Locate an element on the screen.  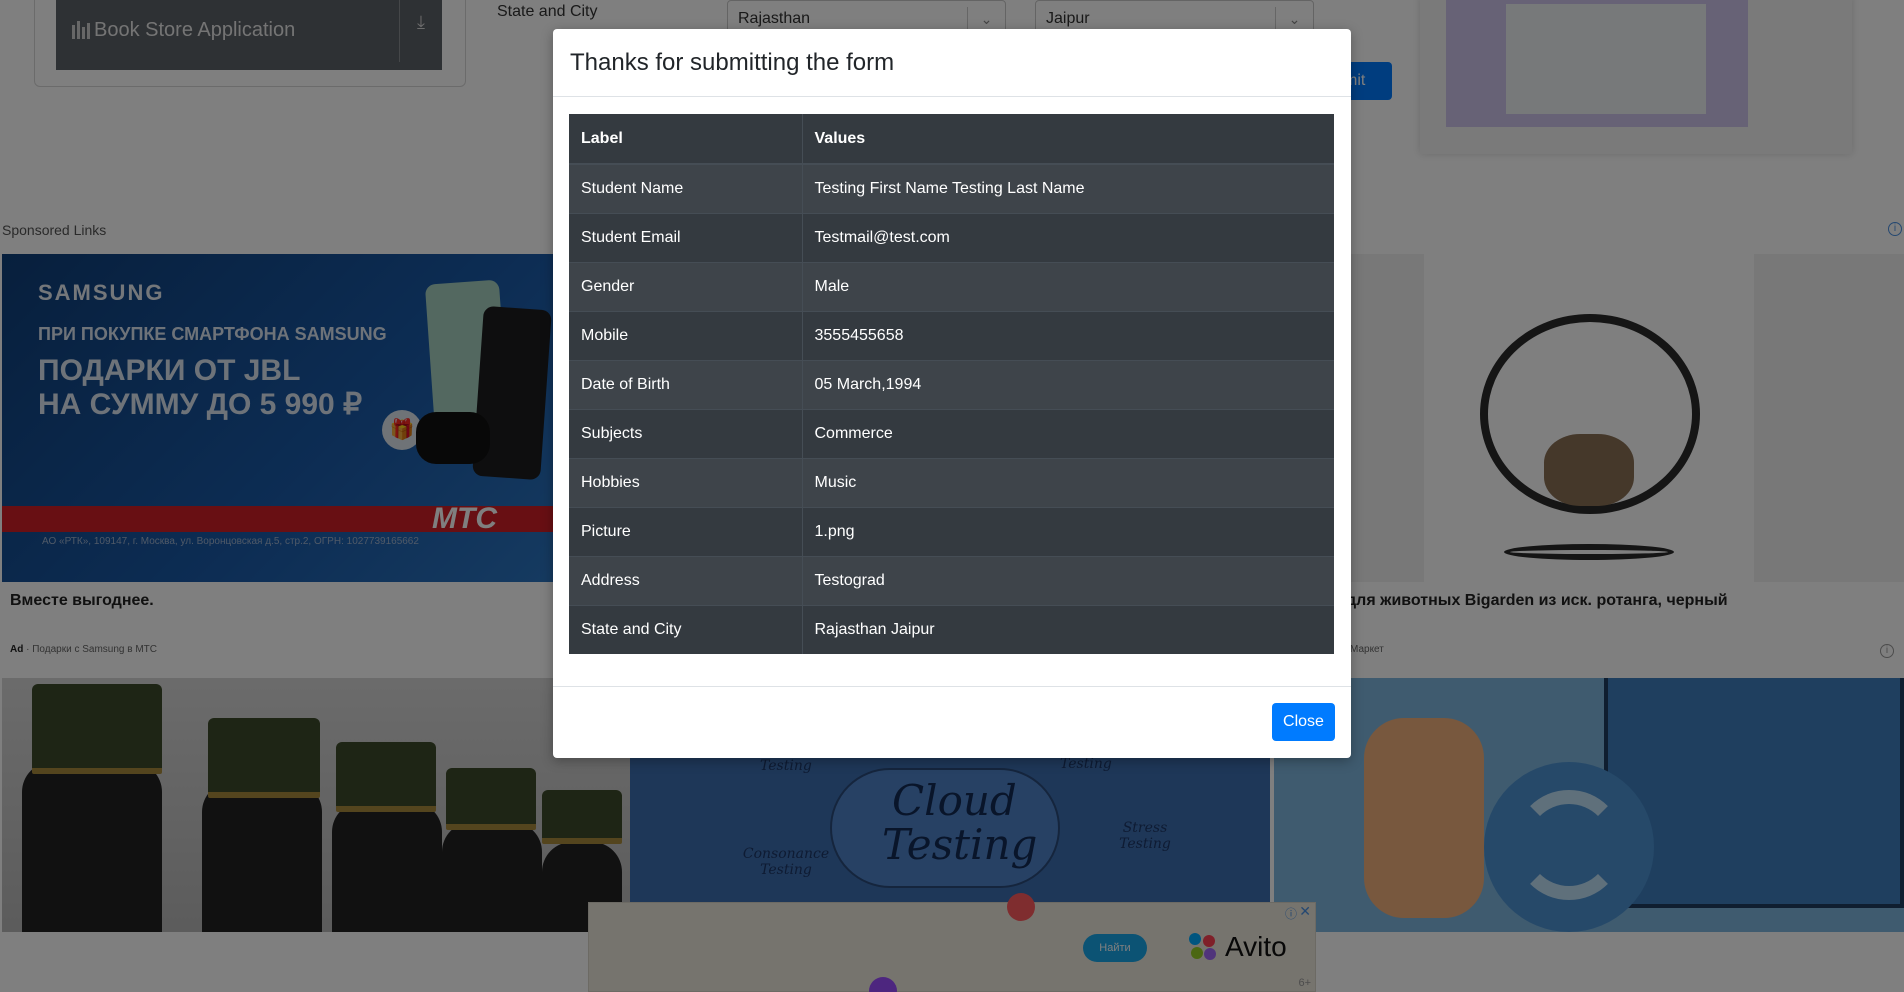
table-row: Student Email Testmail@test.com is located at coordinates (951, 237).